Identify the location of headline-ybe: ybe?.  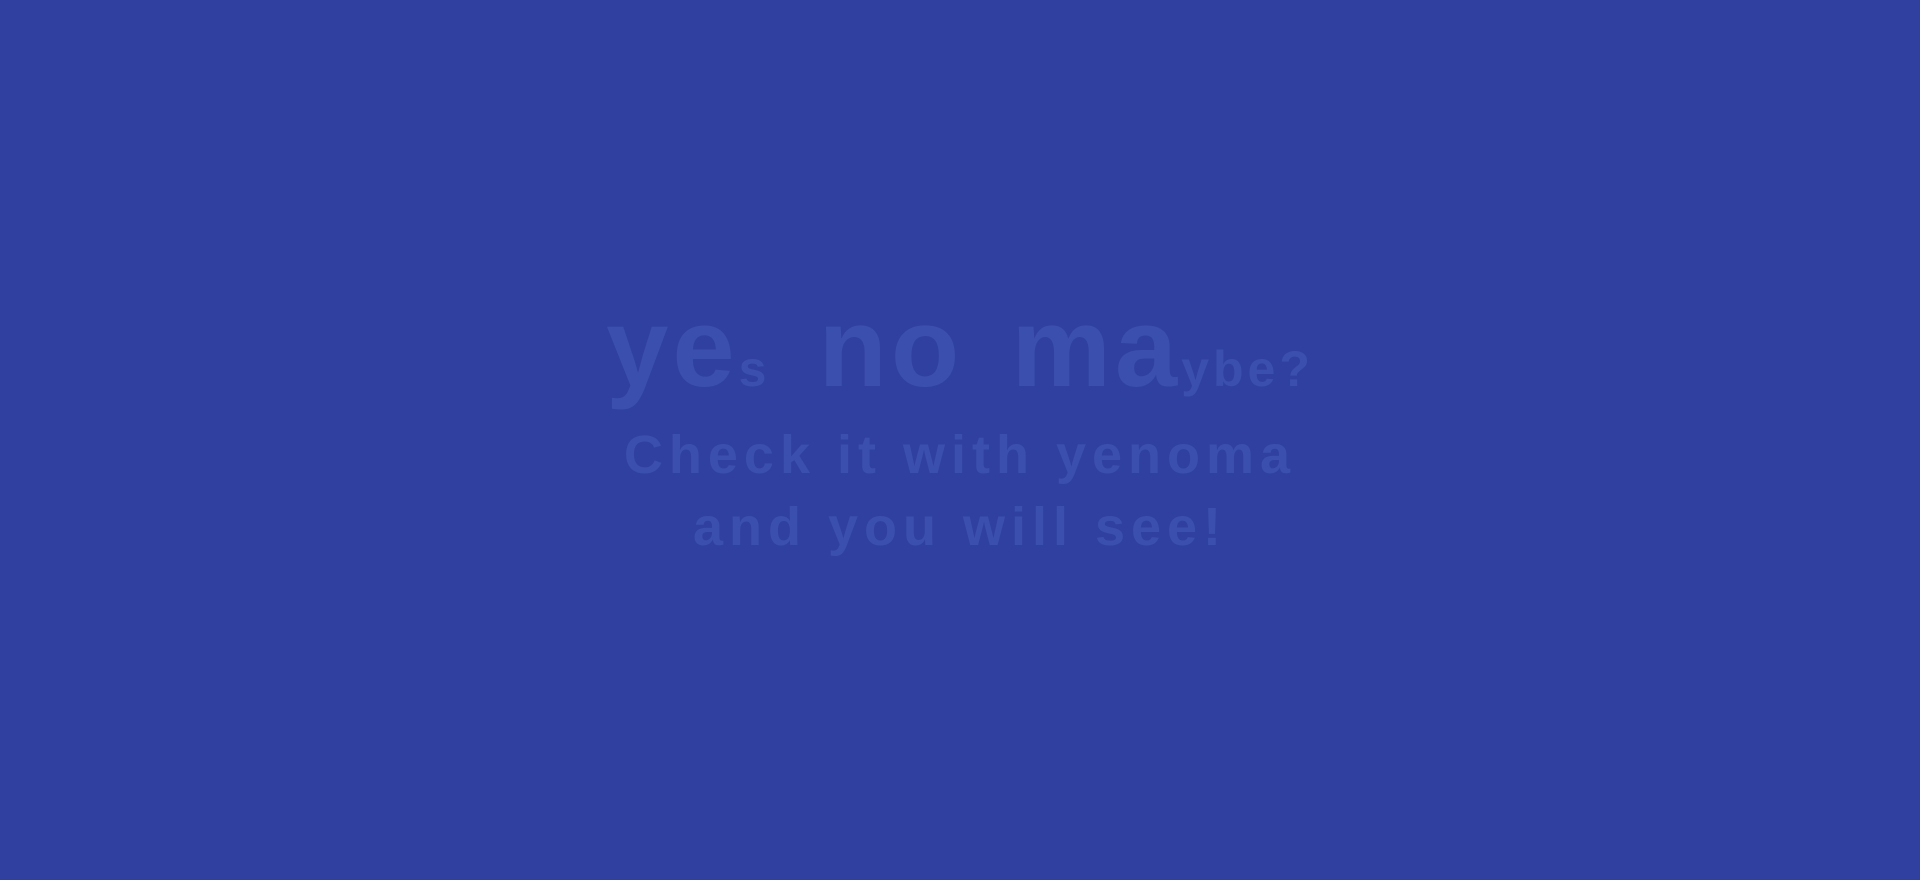
(1247, 369).